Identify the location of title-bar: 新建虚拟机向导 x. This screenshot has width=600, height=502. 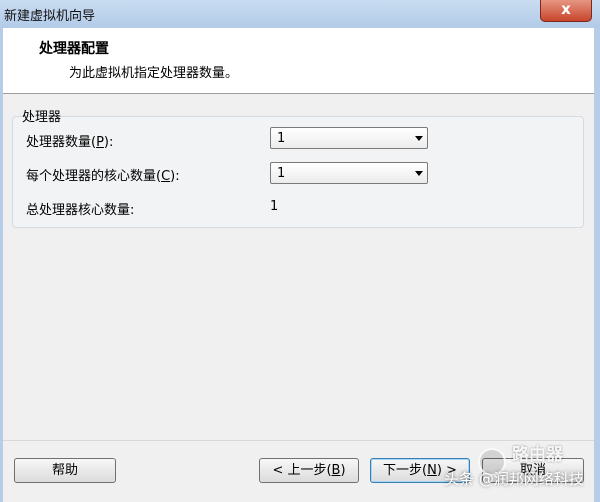
(300, 14).